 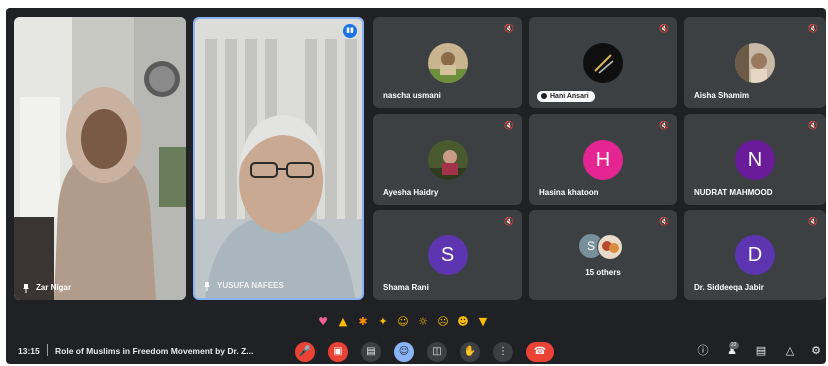 I want to click on participant-name: YUSUFA NAFEES, so click(x=250, y=285).